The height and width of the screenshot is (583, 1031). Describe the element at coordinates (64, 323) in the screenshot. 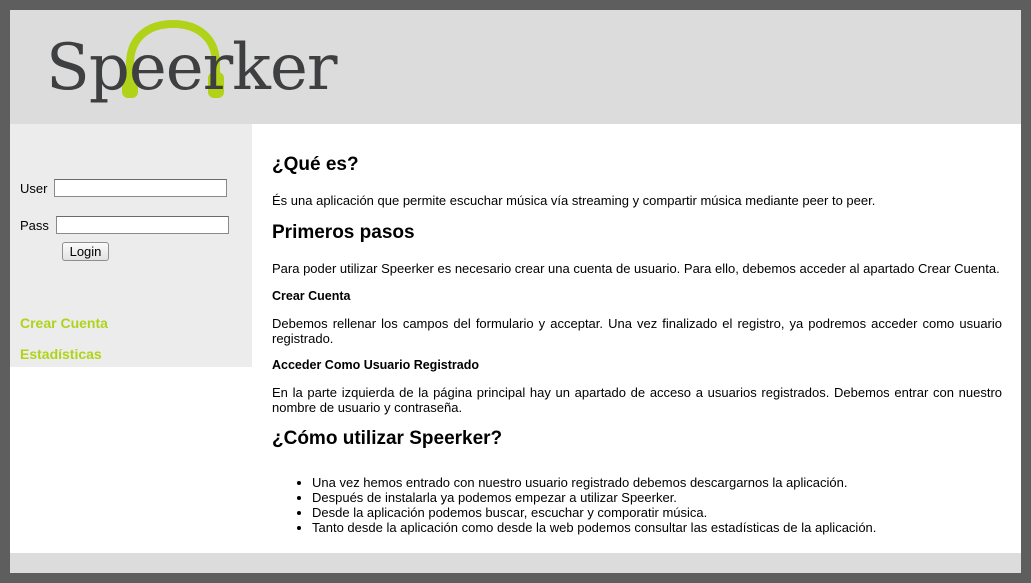

I see `sidebar-link-crear-cuenta: Crear Cuenta` at that location.